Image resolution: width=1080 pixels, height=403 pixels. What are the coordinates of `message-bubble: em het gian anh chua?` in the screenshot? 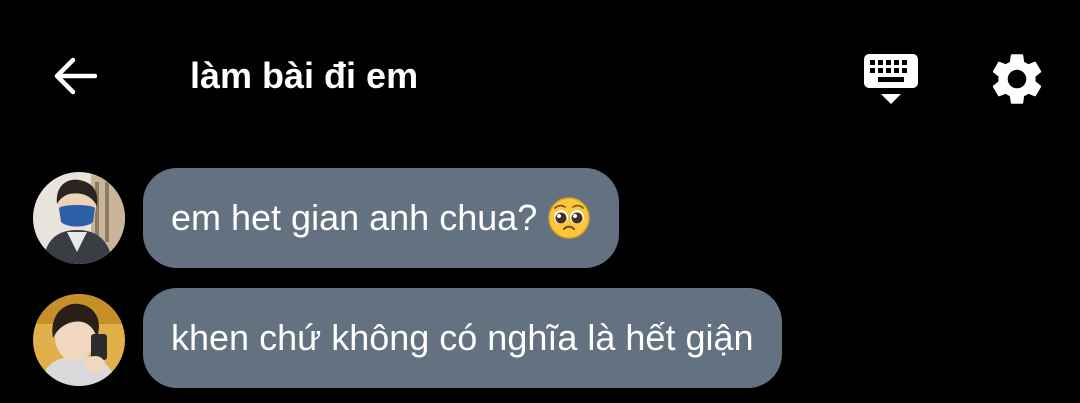 It's located at (381, 218).